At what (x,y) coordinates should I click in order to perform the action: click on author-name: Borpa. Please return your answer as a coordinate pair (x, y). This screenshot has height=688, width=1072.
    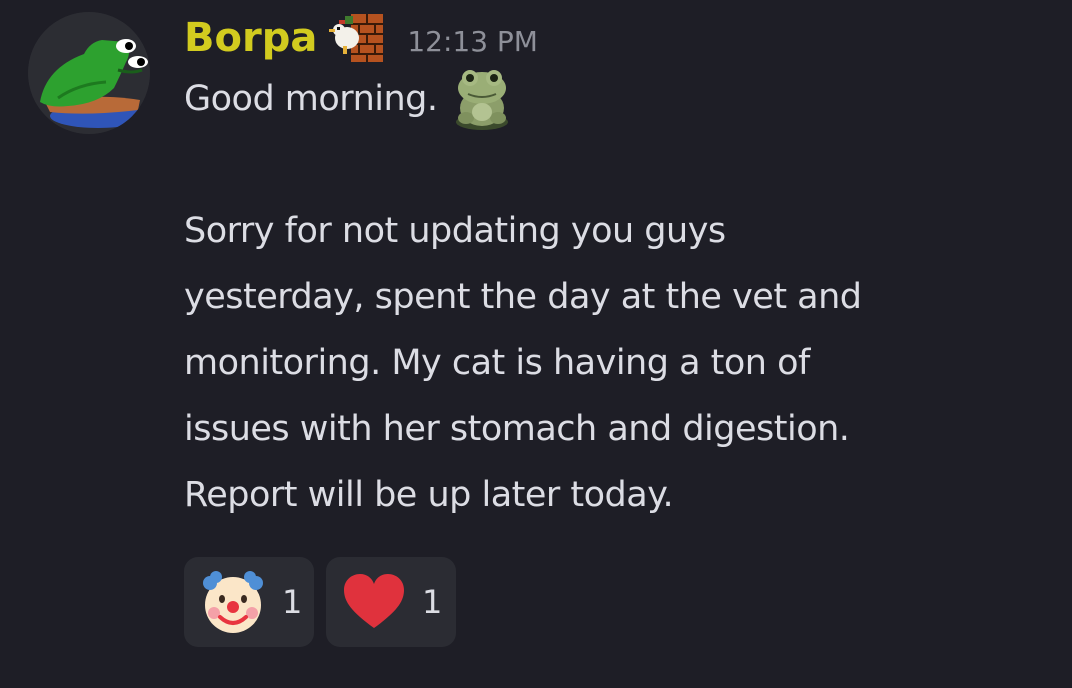
    Looking at the image, I should click on (250, 38).